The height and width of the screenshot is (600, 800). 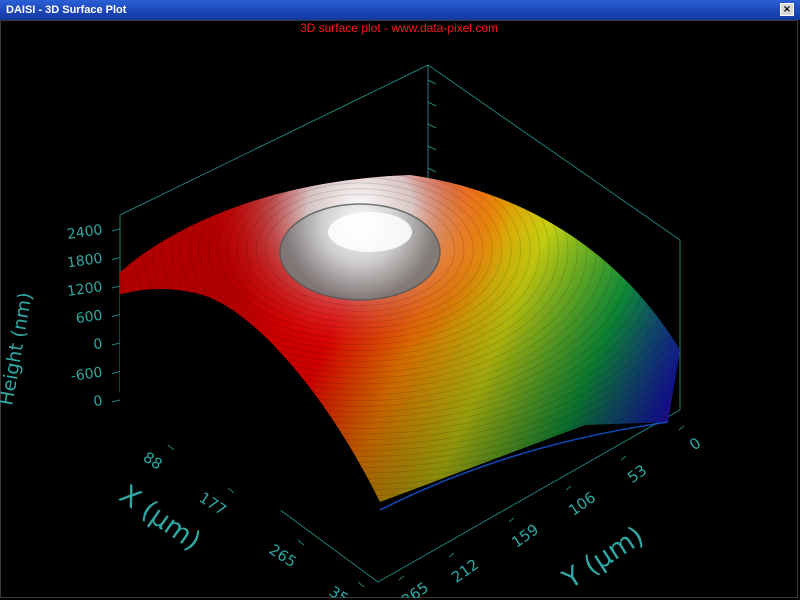 What do you see at coordinates (465, 570) in the screenshot?
I see `y-tick-label: 212` at bounding box center [465, 570].